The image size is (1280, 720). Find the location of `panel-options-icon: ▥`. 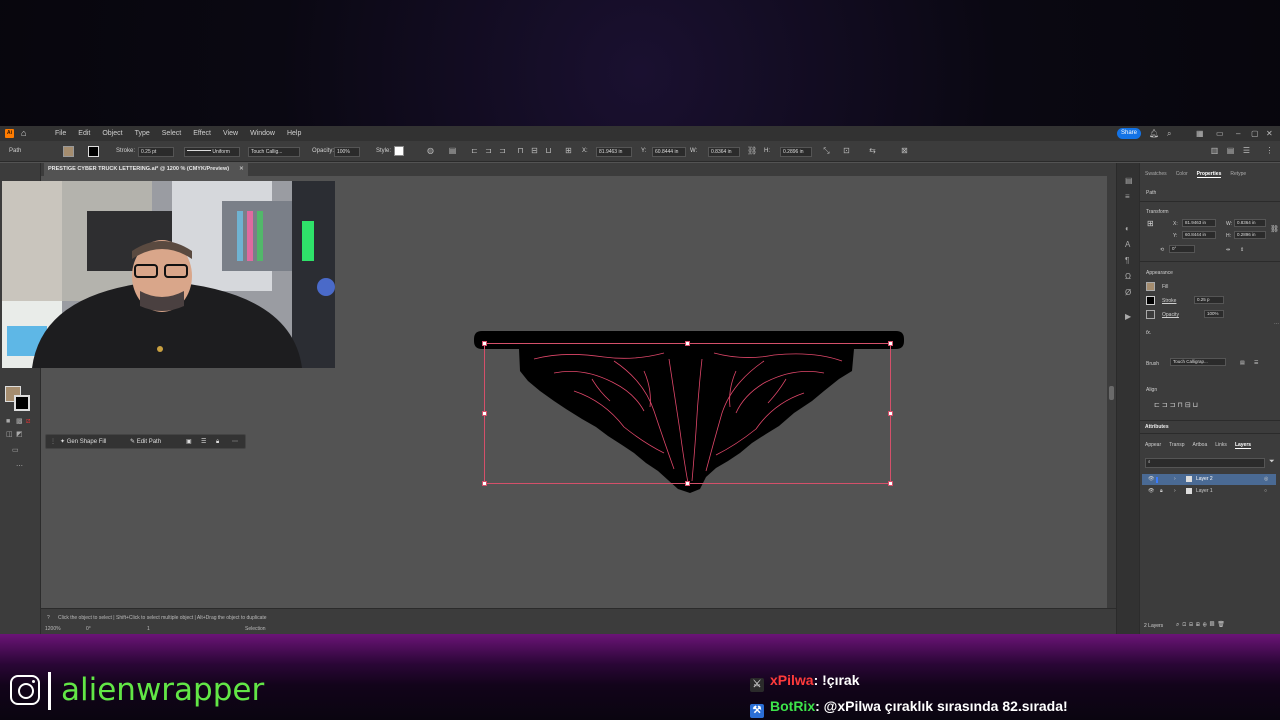

panel-options-icon: ▥ is located at coordinates (1214, 151).